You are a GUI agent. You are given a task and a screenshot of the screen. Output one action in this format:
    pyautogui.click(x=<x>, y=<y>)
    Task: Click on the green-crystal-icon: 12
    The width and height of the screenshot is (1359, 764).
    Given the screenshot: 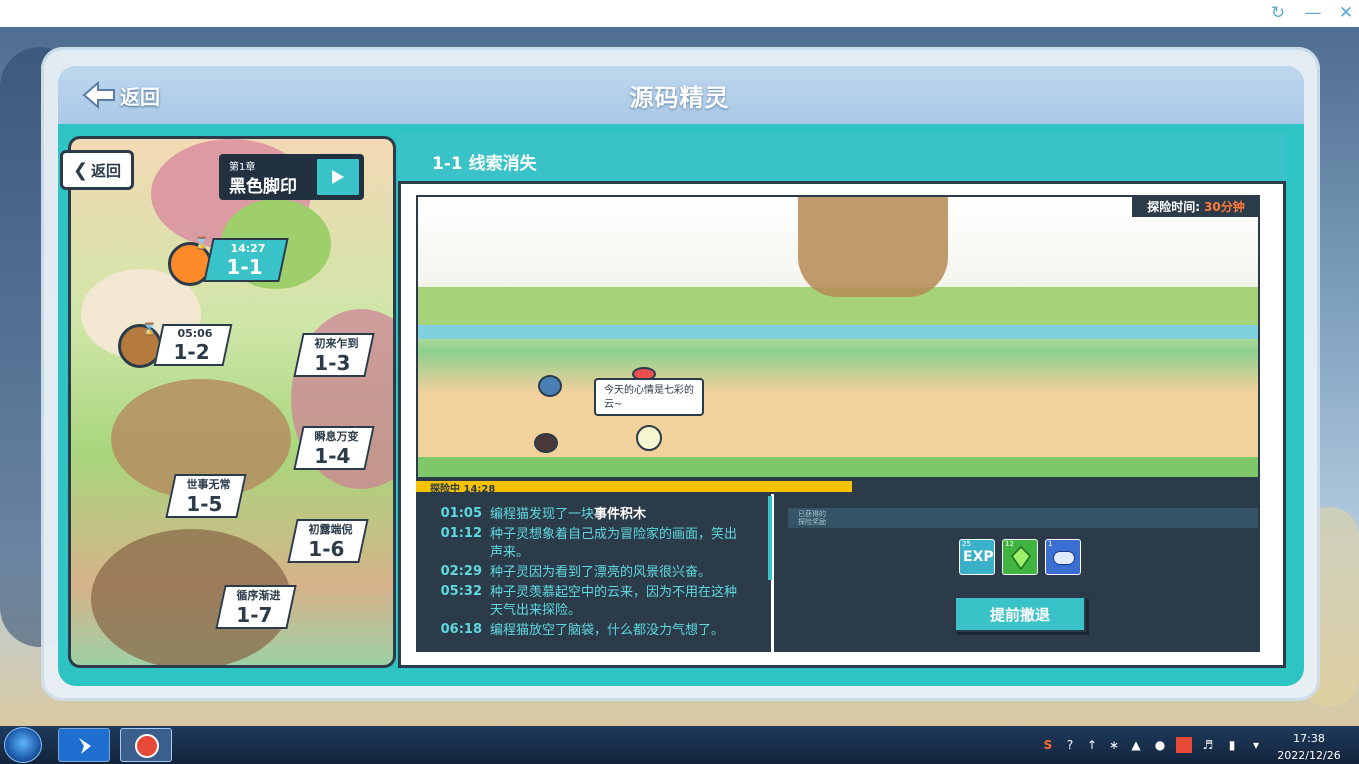 What is the action you would take?
    pyautogui.click(x=1020, y=557)
    